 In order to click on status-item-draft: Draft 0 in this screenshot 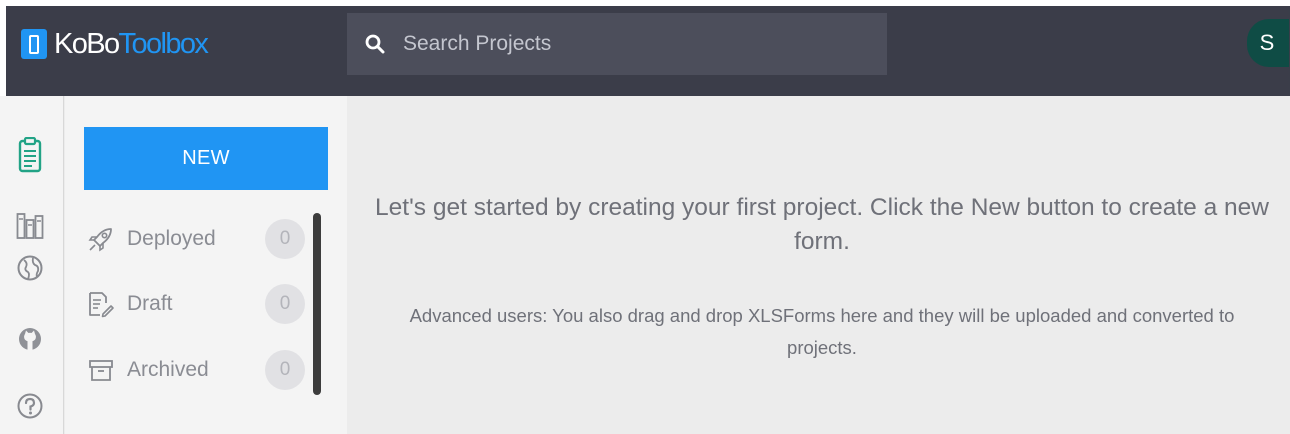, I will do `click(198, 304)`.